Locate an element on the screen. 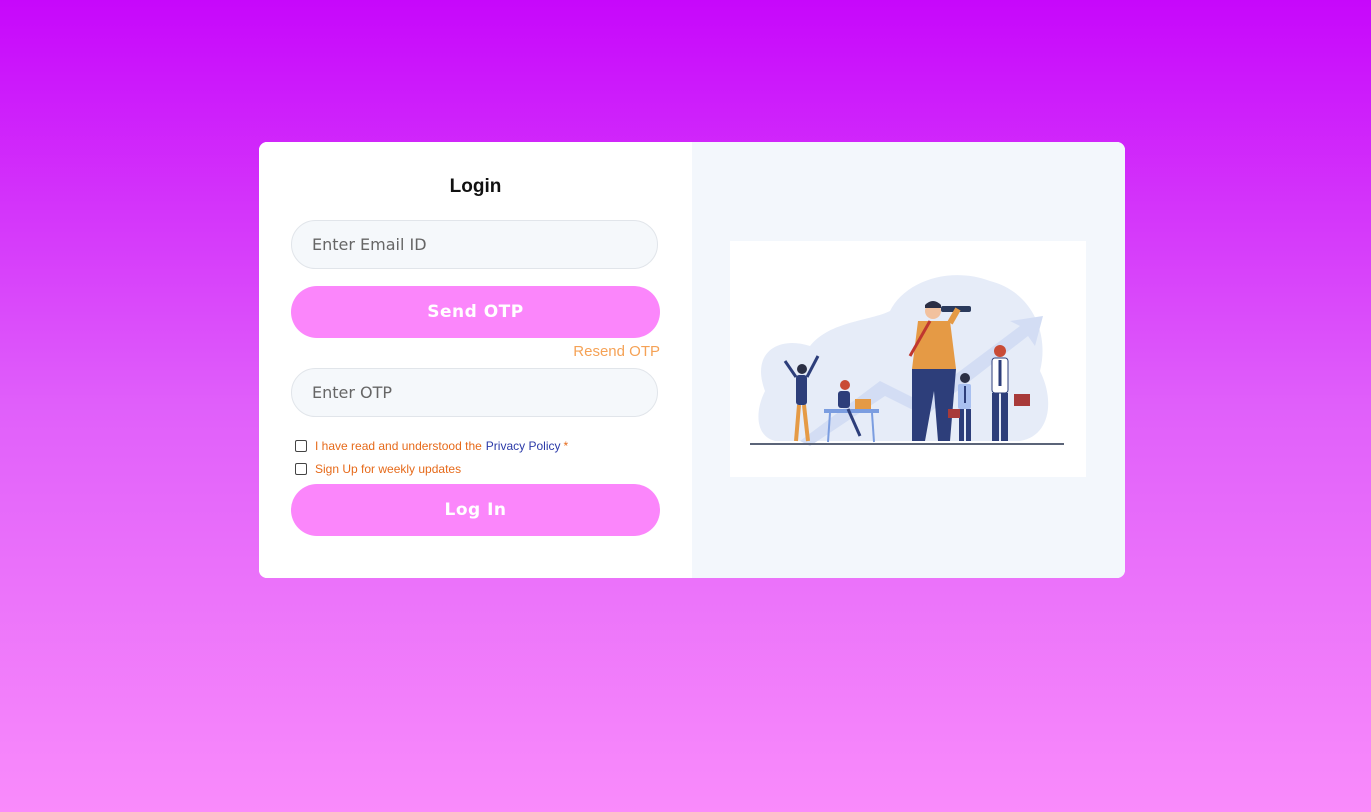 This screenshot has height=812, width=1371. otp-field is located at coordinates (474, 392).